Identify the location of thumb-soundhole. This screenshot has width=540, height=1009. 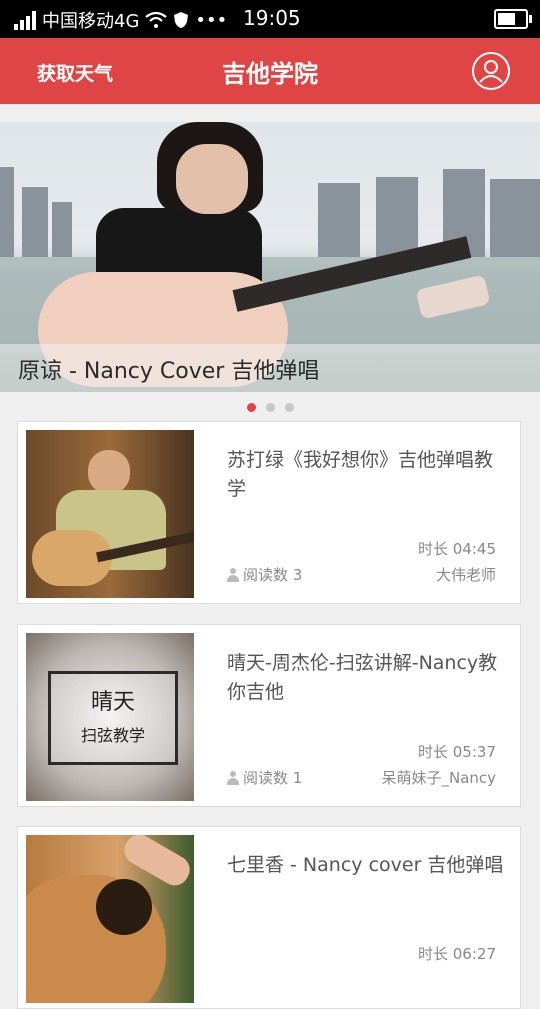
(124, 907).